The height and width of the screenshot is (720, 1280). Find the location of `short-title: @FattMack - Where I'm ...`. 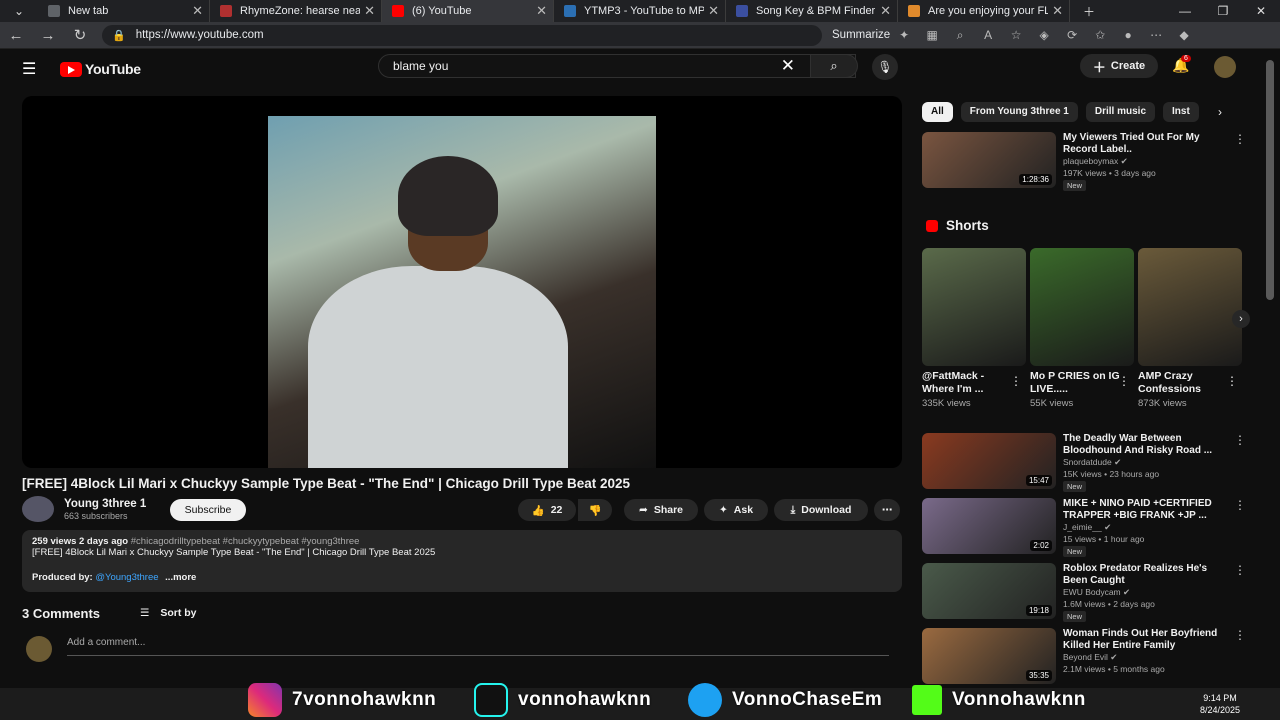

short-title: @FattMack - Where I'm ... is located at coordinates (967, 383).